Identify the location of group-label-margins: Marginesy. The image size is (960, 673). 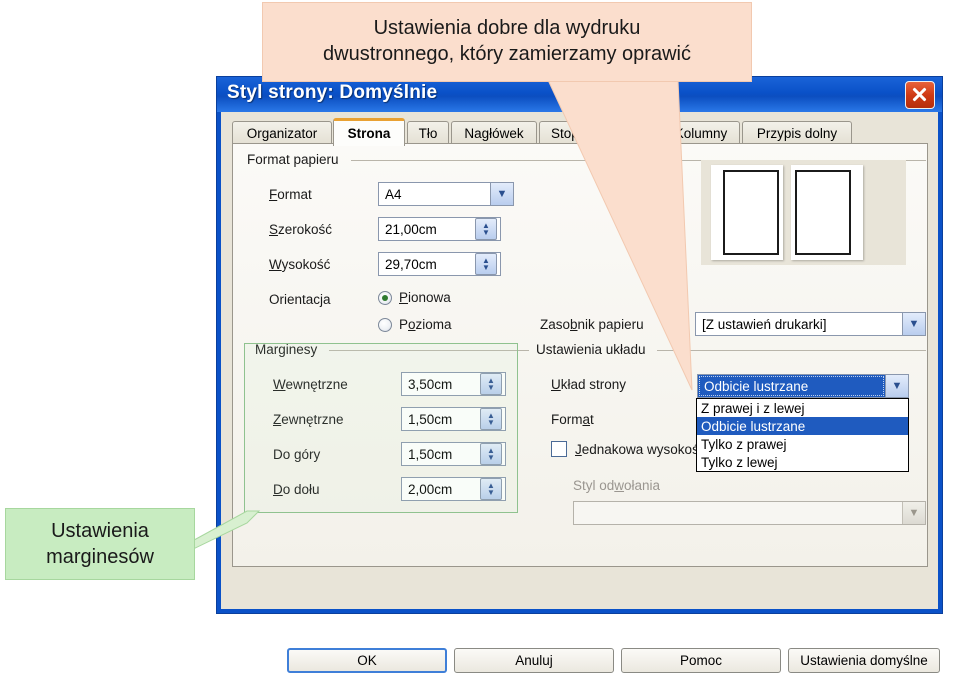
(286, 349).